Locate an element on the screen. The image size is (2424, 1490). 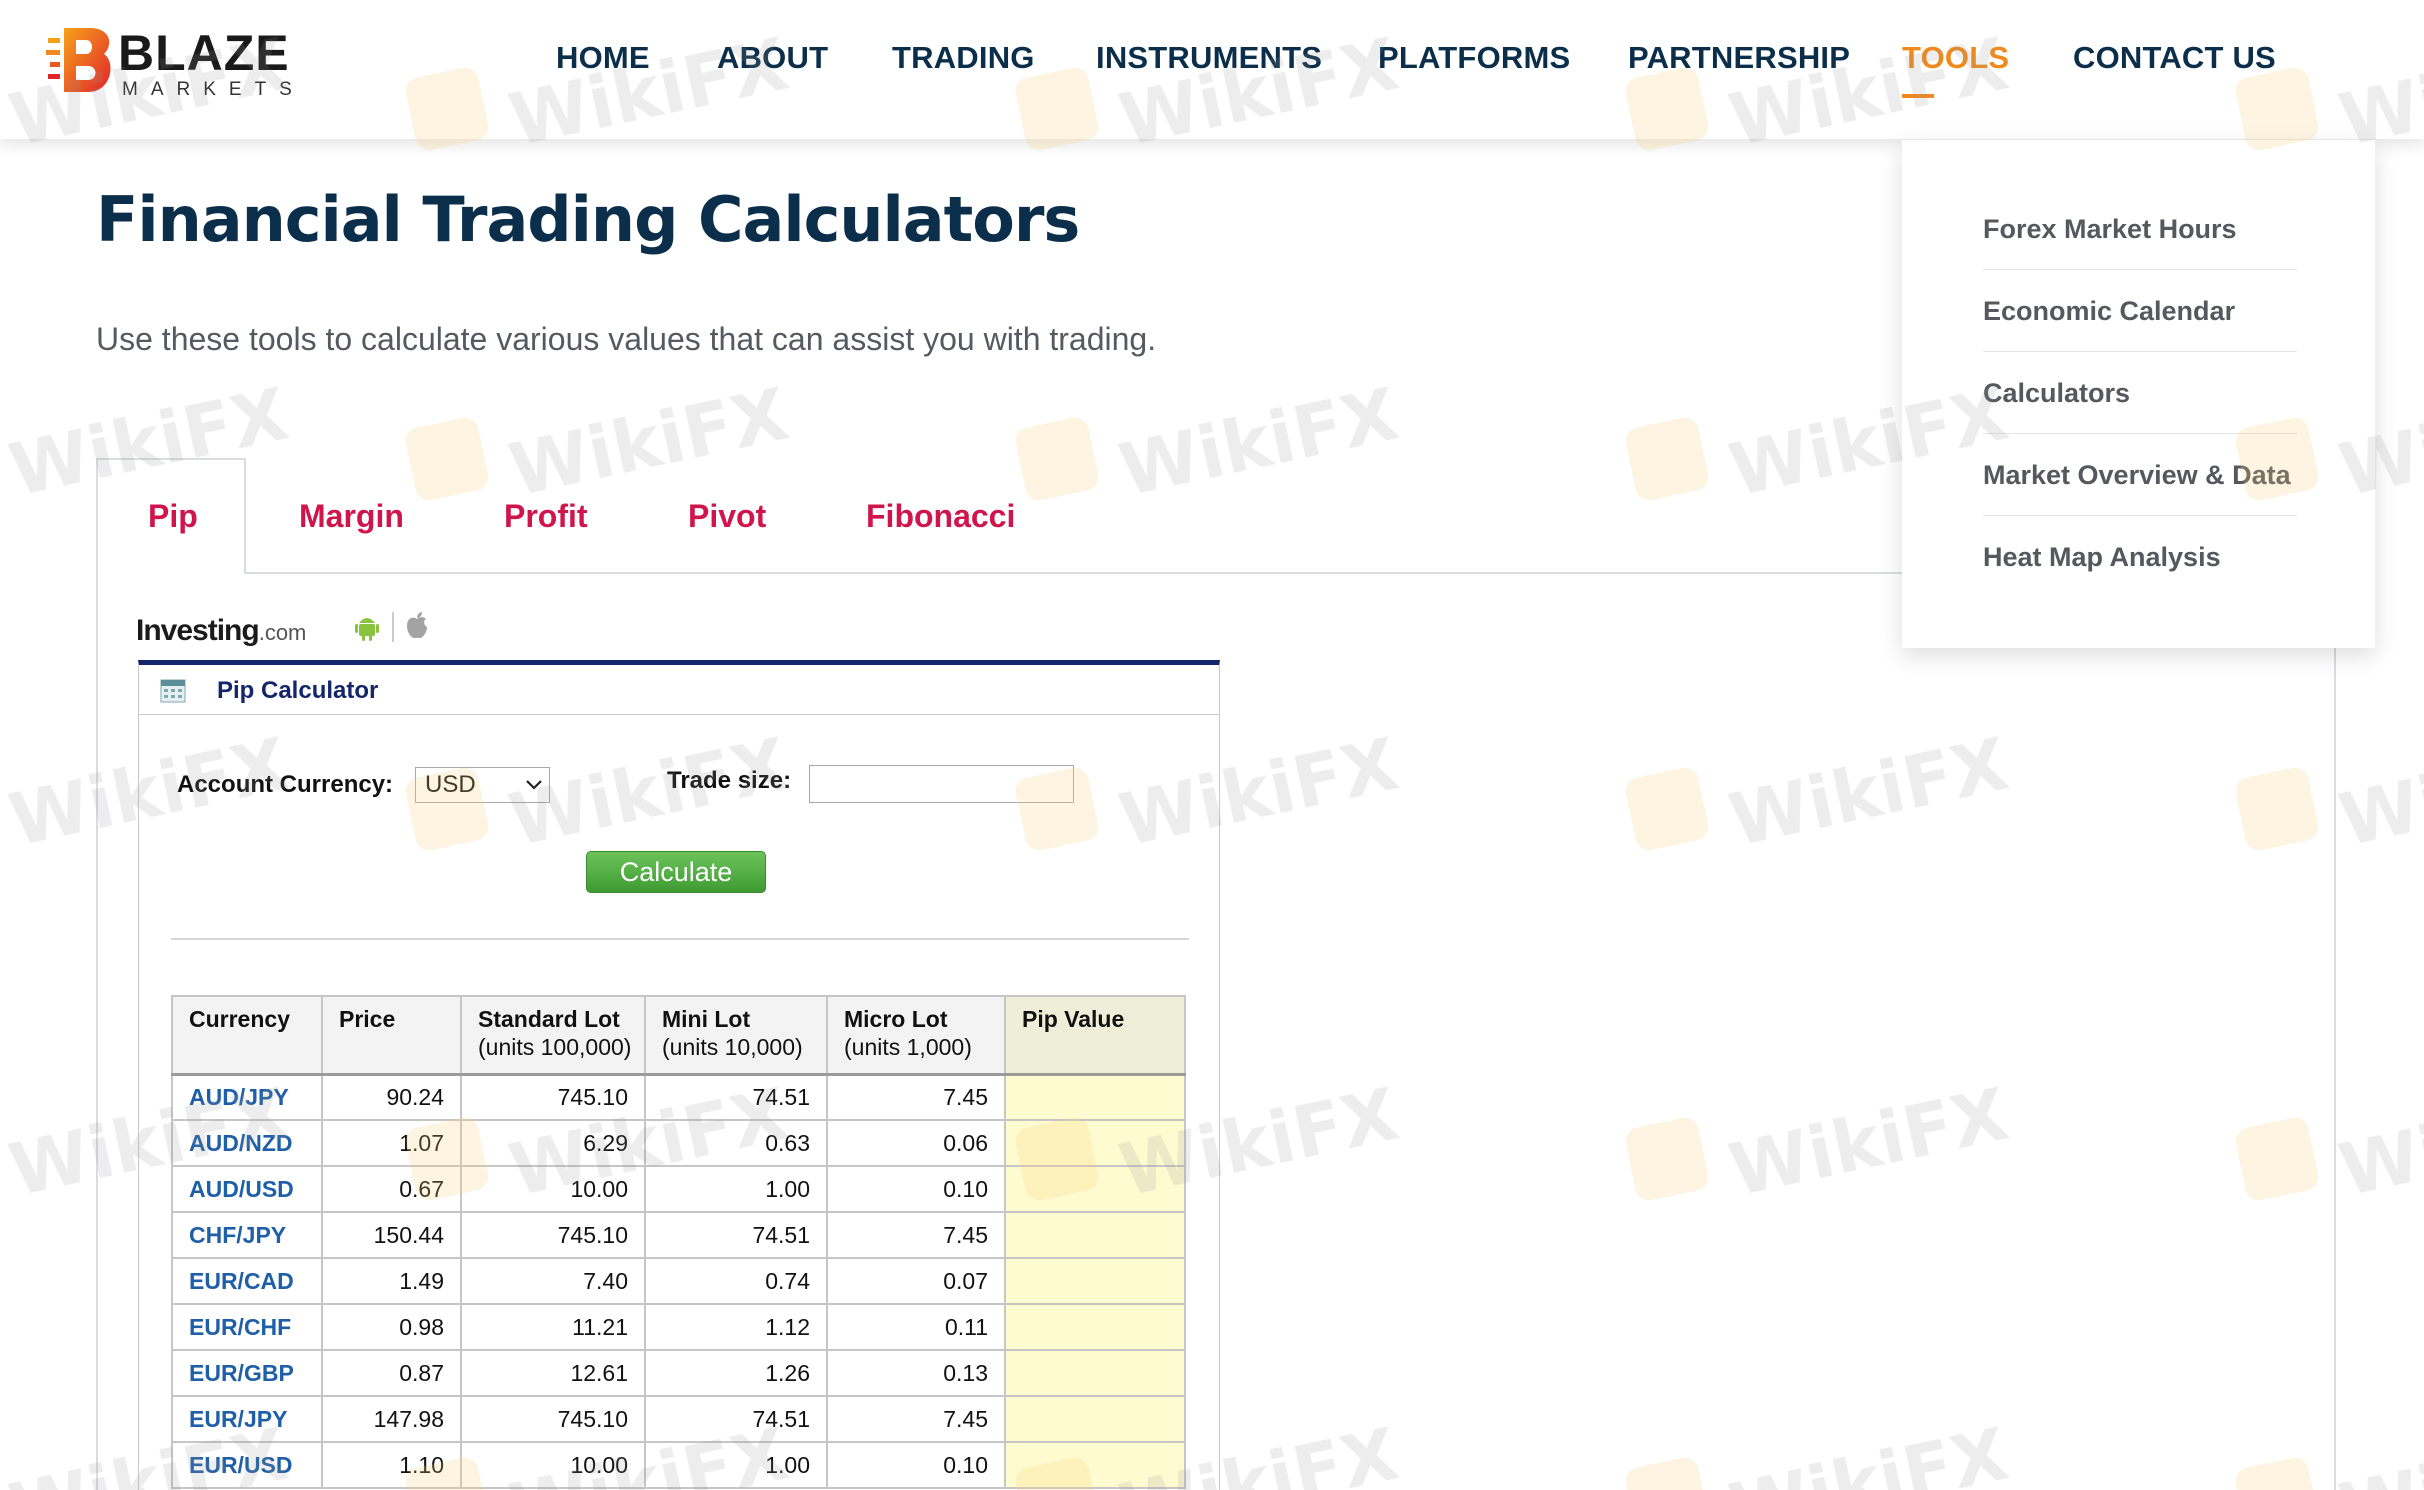
column-header-standard-lot: Standard Lot (units 100,000) is located at coordinates (553, 1035).